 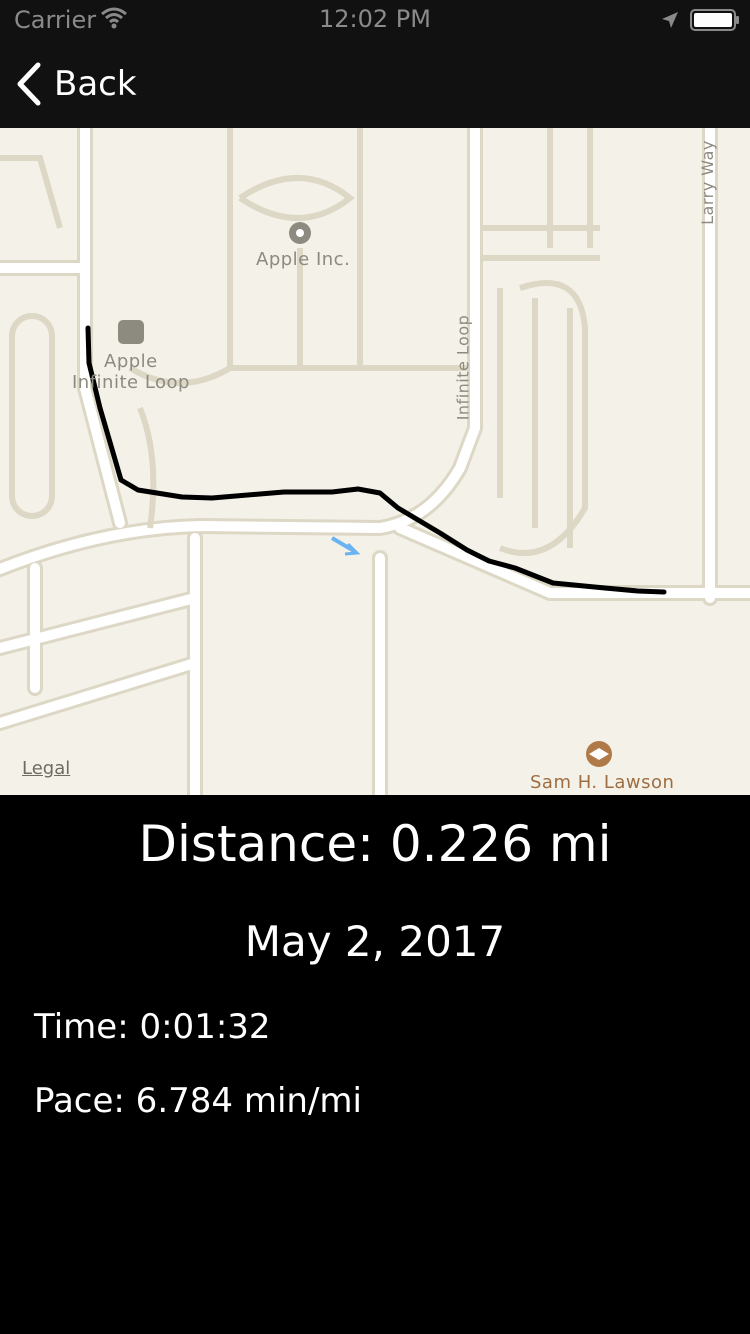 I want to click on navigation-bar: Back, so click(x=375, y=84).